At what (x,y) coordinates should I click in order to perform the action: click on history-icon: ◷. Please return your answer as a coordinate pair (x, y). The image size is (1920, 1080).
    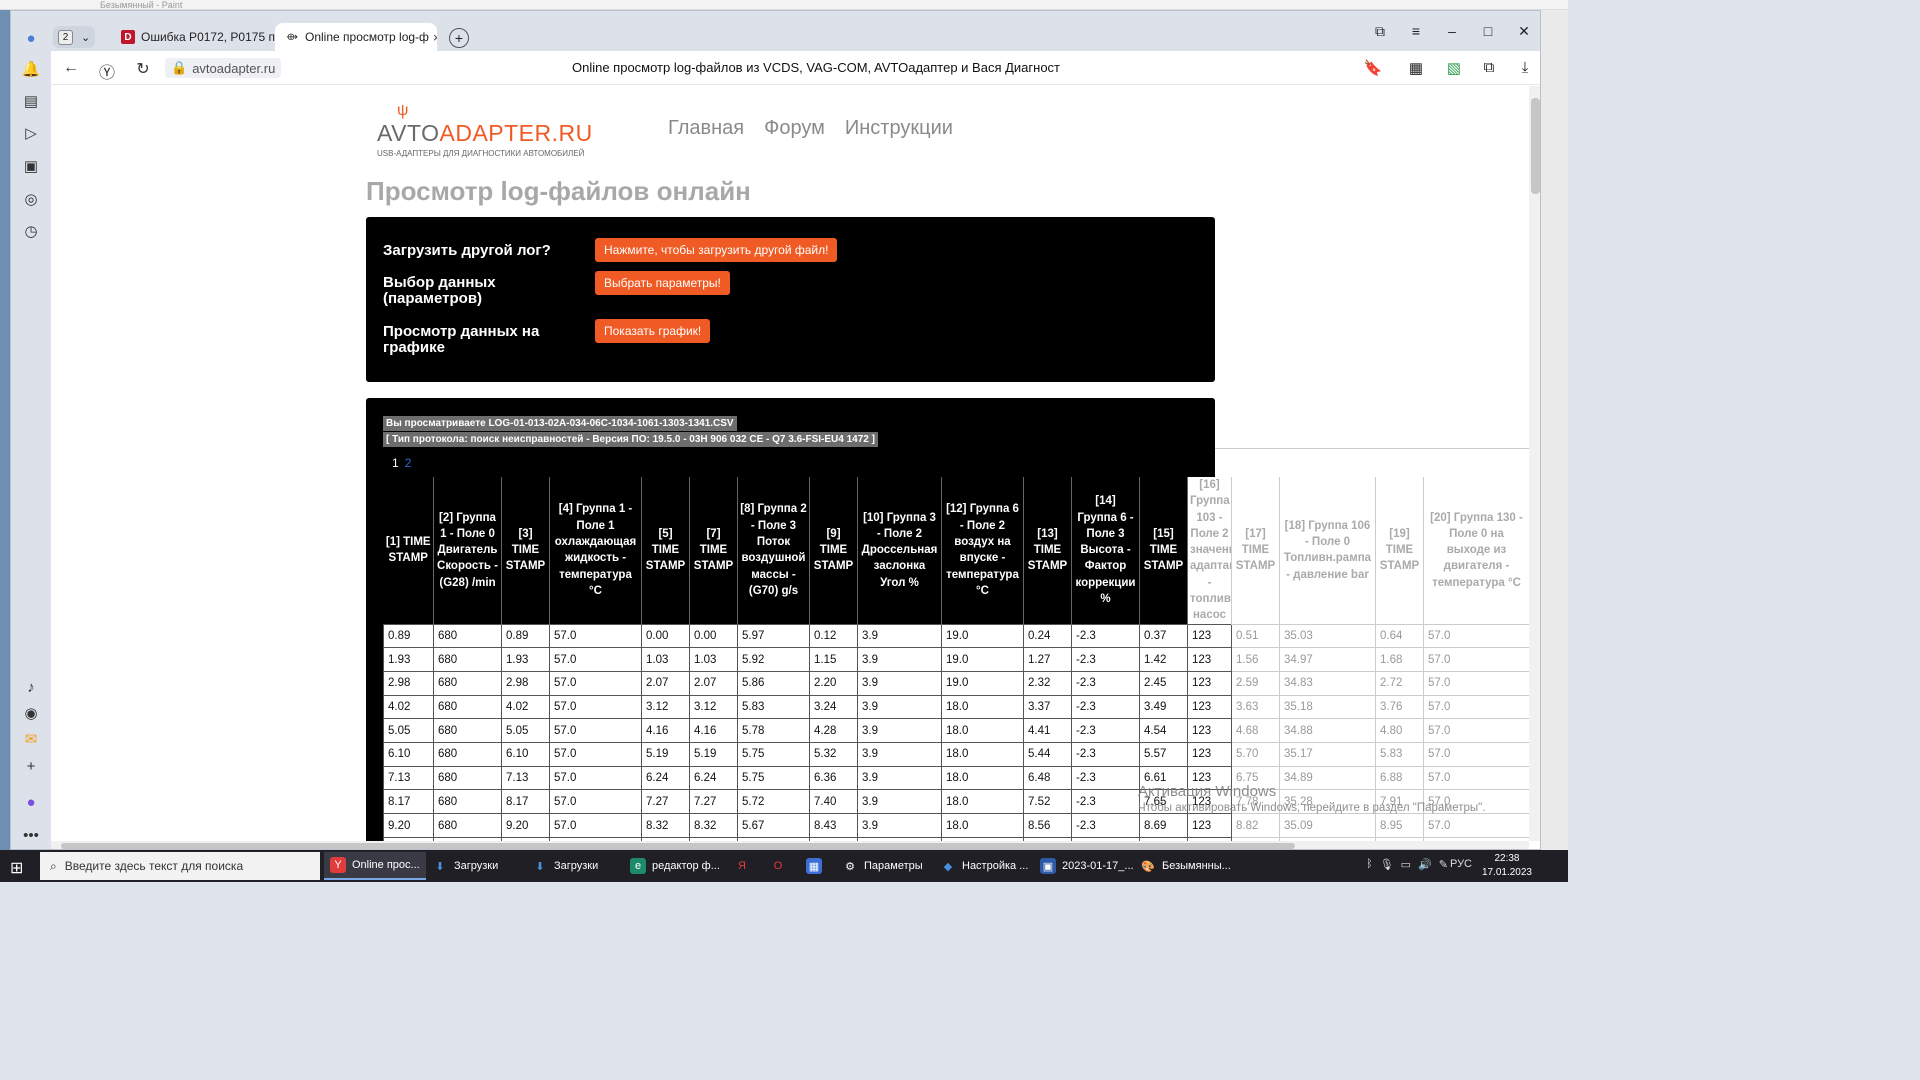
    Looking at the image, I should click on (31, 231).